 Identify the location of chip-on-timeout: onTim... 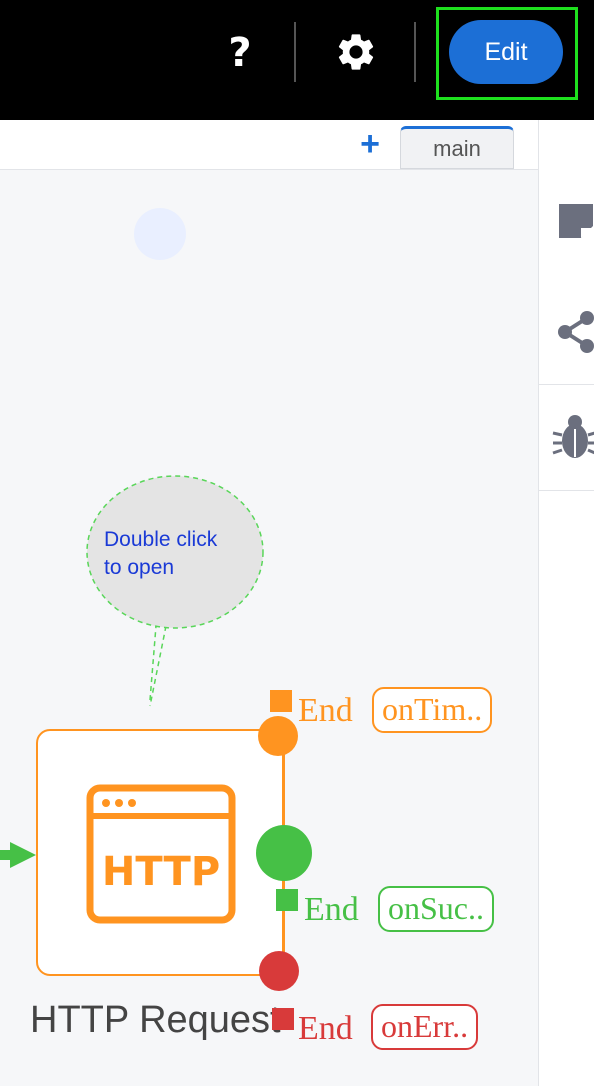
(432, 710).